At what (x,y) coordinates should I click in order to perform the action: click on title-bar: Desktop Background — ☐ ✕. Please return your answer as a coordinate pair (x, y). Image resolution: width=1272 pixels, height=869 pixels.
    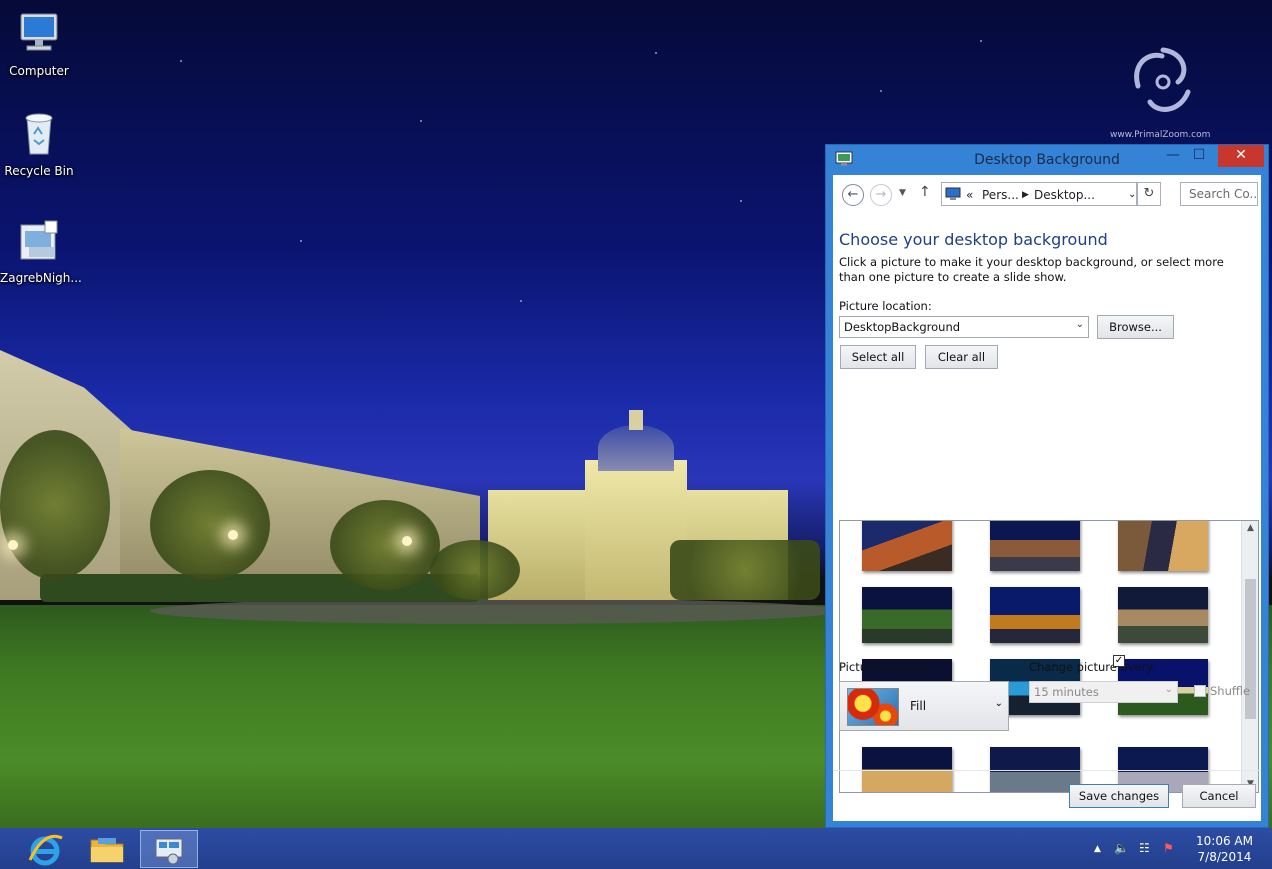
    Looking at the image, I should click on (1047, 159).